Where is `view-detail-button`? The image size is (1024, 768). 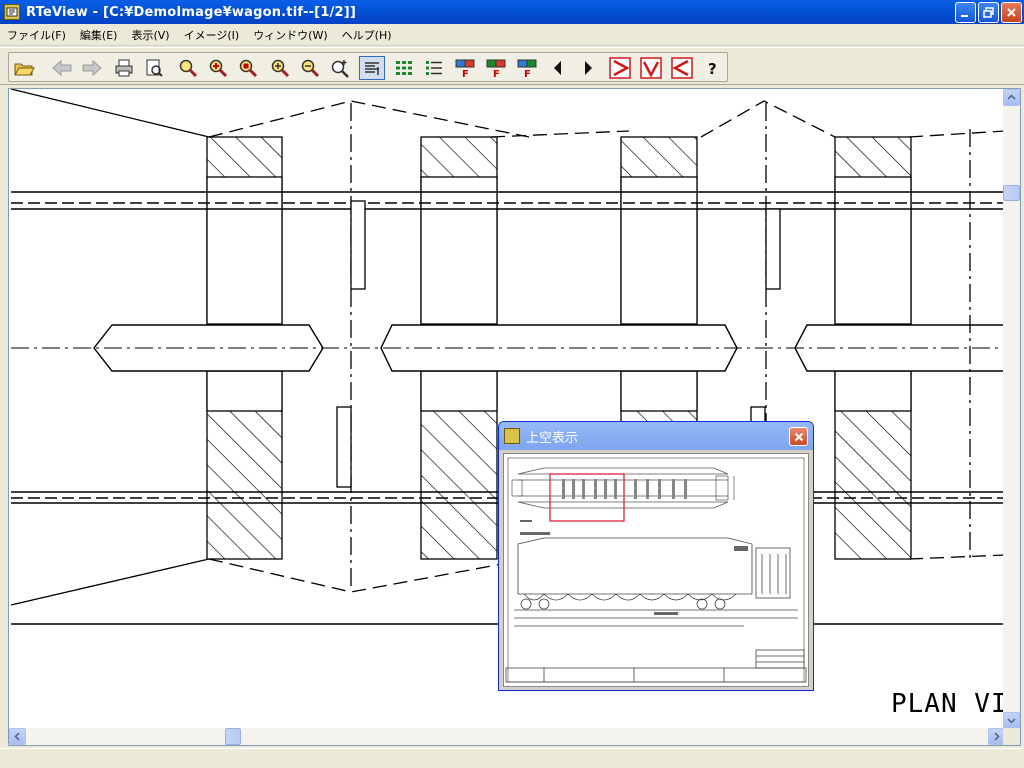
view-detail-button is located at coordinates (434, 68).